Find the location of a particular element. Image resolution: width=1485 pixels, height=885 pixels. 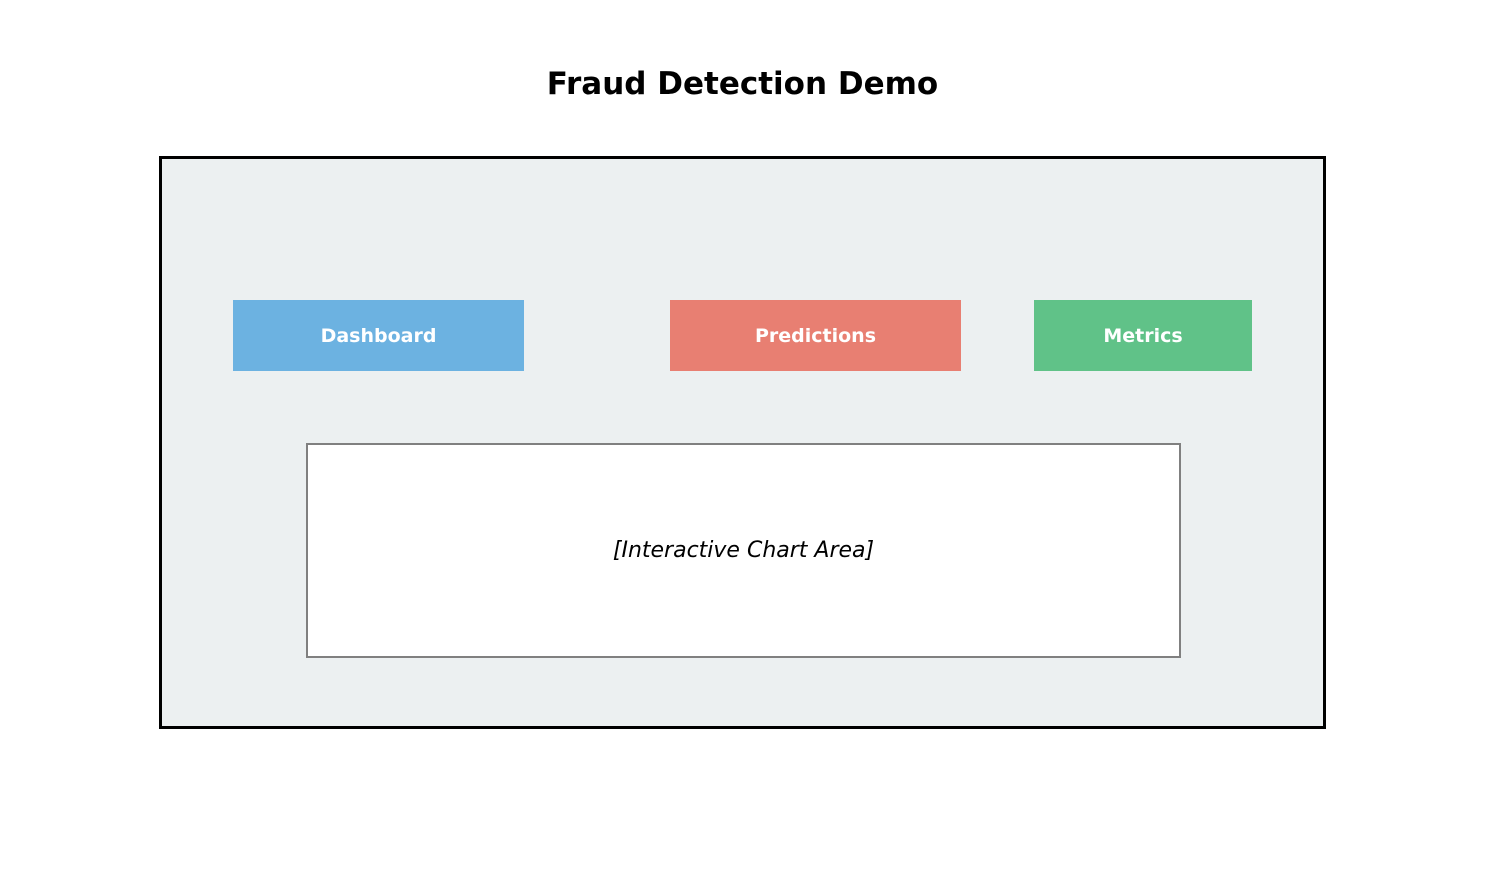

page-title: Fraud Detection Demo is located at coordinates (742, 84).